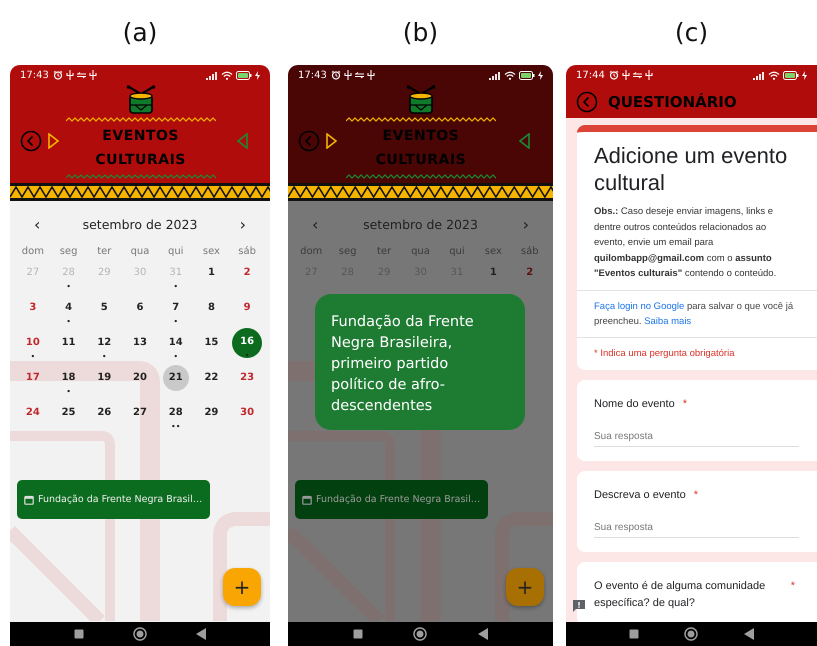 The width and height of the screenshot is (817, 646). Describe the element at coordinates (634, 404) in the screenshot. I see `question-label: Nome do evento` at that location.